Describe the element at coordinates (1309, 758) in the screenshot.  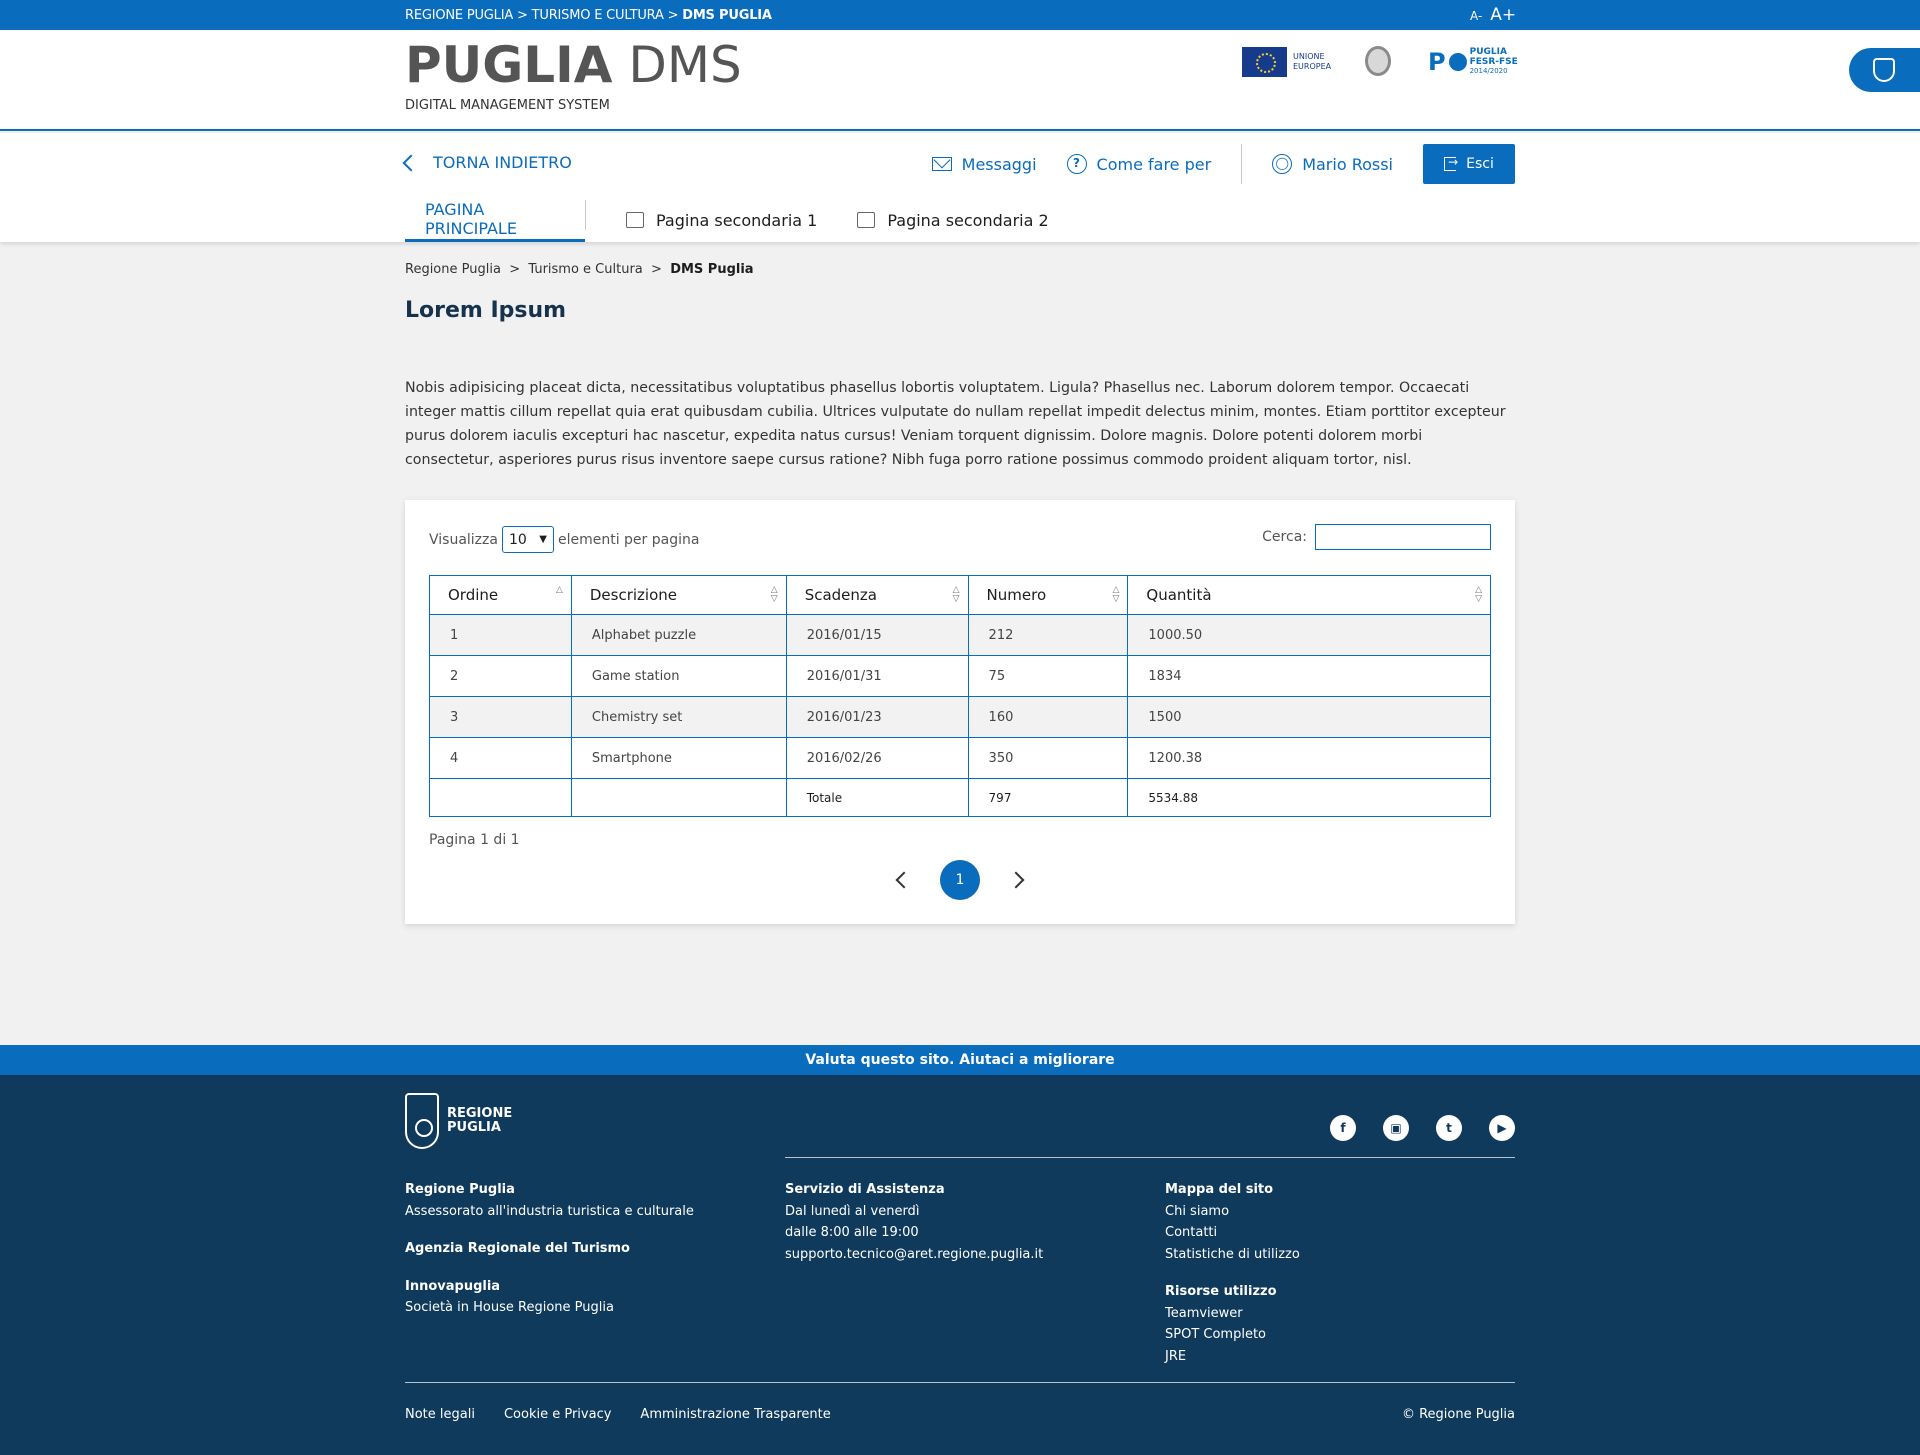
I see `cell-quantita: 1200.38` at that location.